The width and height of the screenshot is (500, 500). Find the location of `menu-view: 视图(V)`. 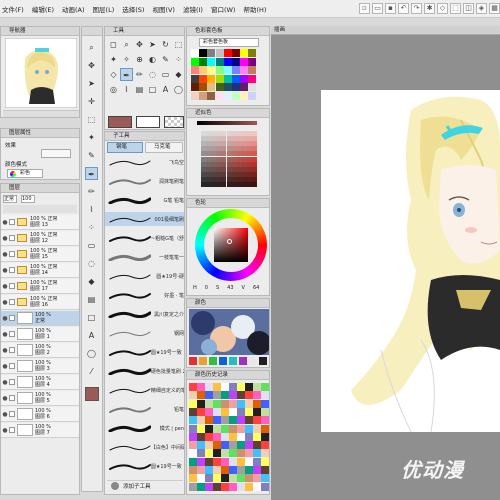

menu-view: 视图(V) is located at coordinates (163, 9).